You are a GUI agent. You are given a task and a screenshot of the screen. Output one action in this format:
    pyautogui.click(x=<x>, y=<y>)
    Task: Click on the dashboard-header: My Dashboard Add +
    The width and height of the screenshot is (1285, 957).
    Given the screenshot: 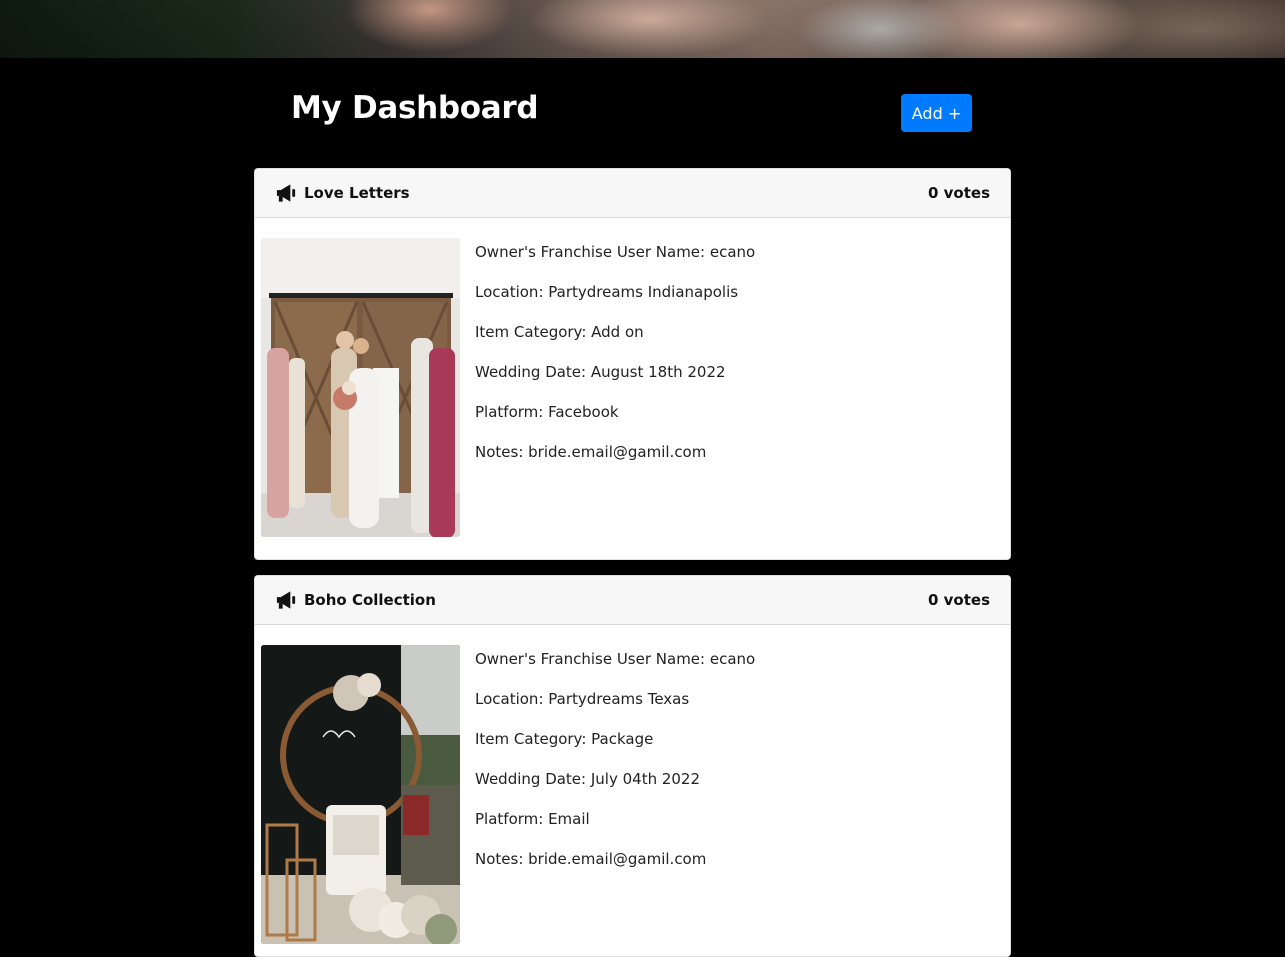 What is the action you would take?
    pyautogui.click(x=632, y=114)
    